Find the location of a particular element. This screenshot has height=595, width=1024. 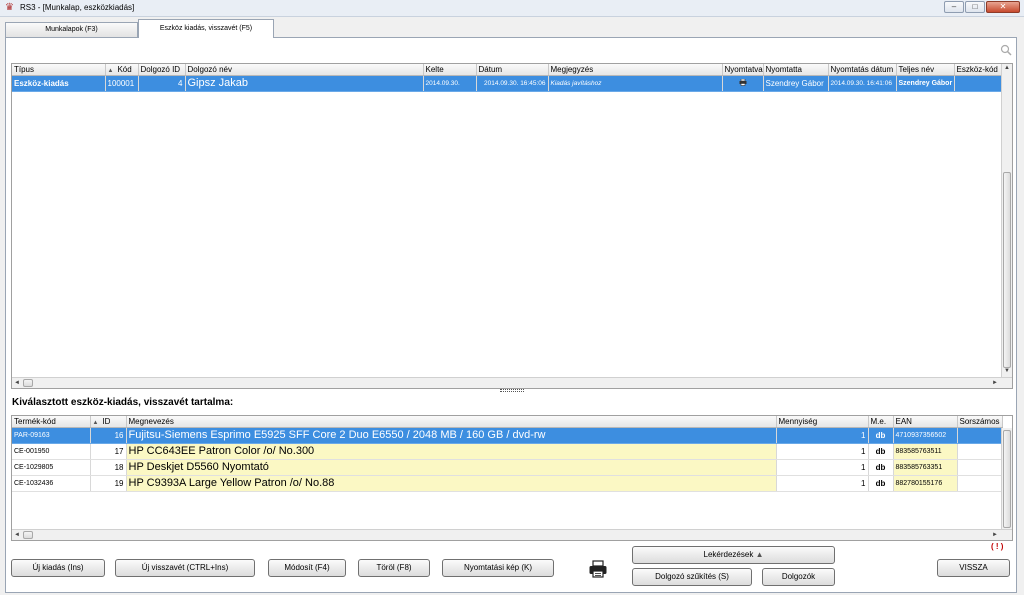

col-header-nyomtatta: Nyomtatta is located at coordinates (796, 70).